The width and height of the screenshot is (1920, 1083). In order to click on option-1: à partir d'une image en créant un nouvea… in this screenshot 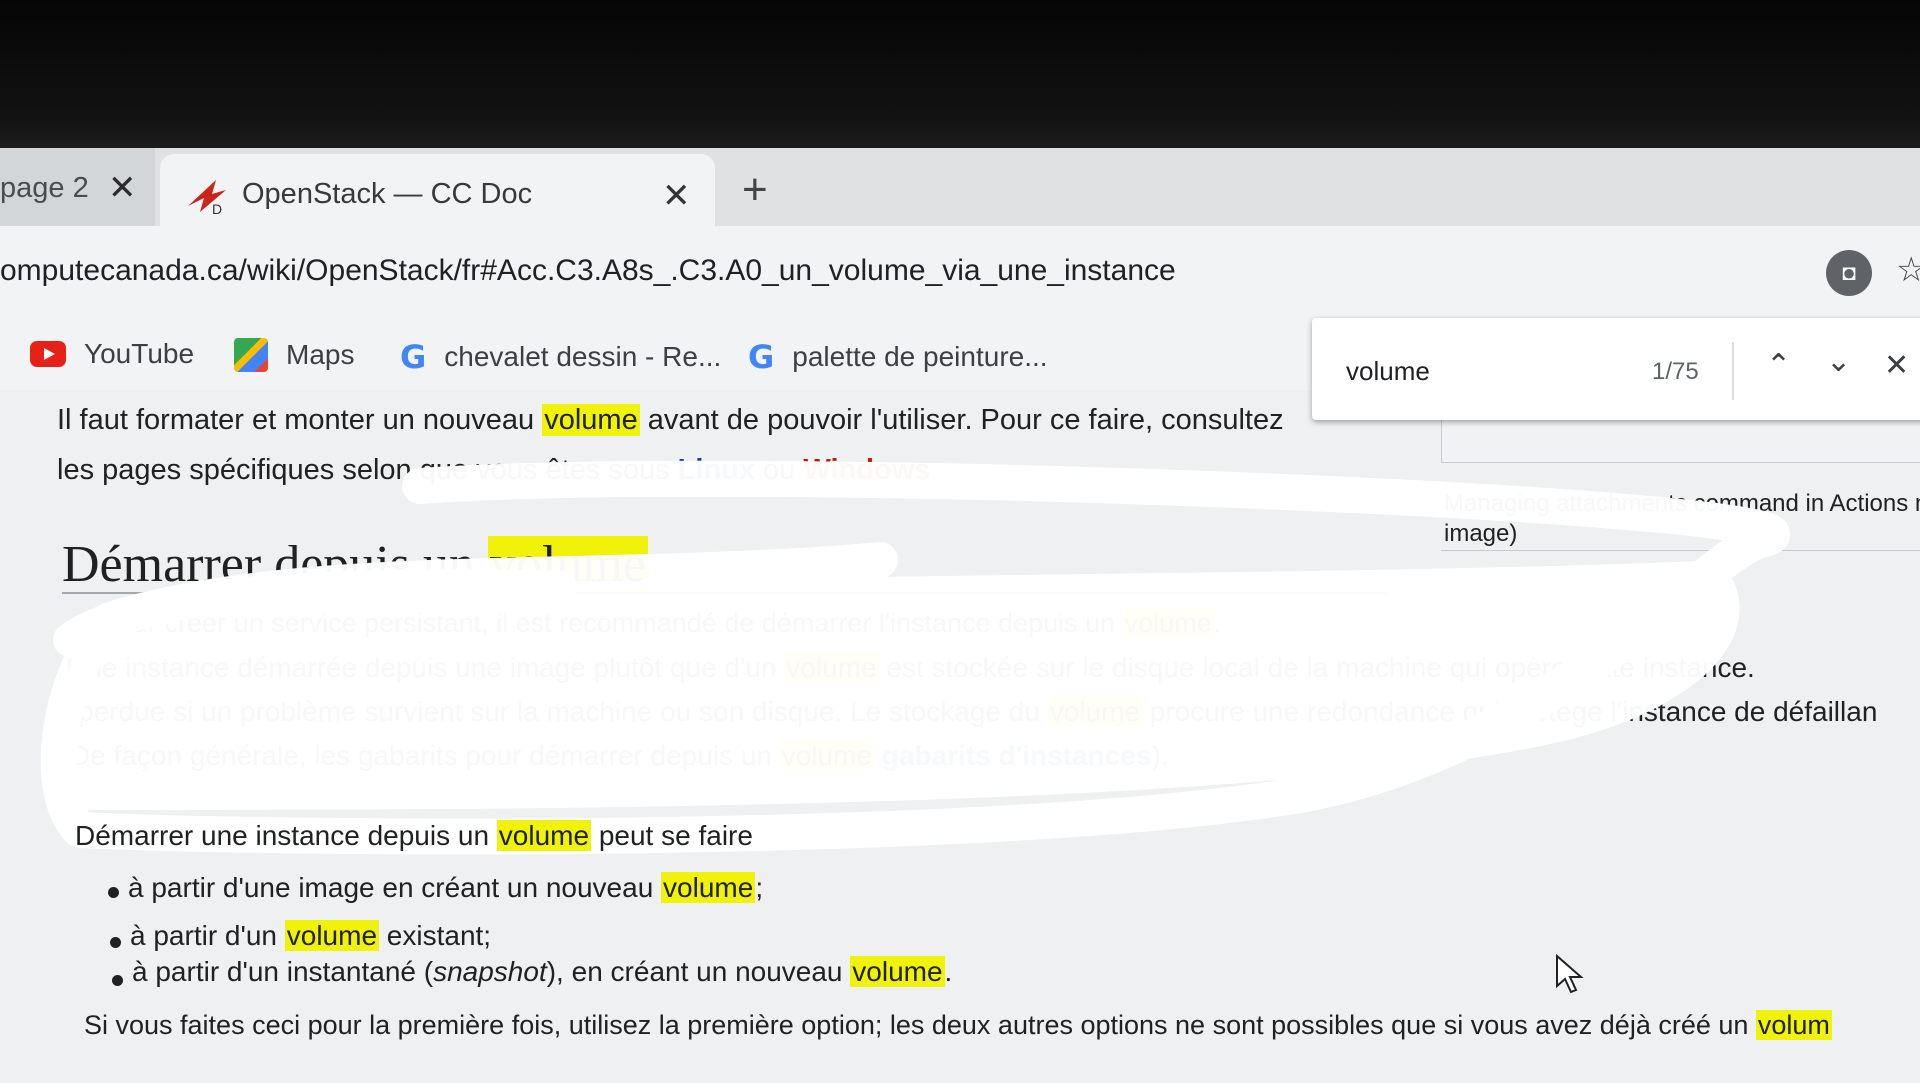, I will do `click(445, 888)`.